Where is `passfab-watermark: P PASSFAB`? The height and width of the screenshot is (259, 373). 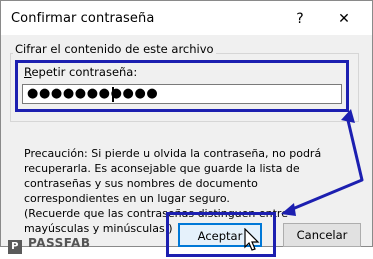 passfab-watermark: P PASSFAB is located at coordinates (49, 245).